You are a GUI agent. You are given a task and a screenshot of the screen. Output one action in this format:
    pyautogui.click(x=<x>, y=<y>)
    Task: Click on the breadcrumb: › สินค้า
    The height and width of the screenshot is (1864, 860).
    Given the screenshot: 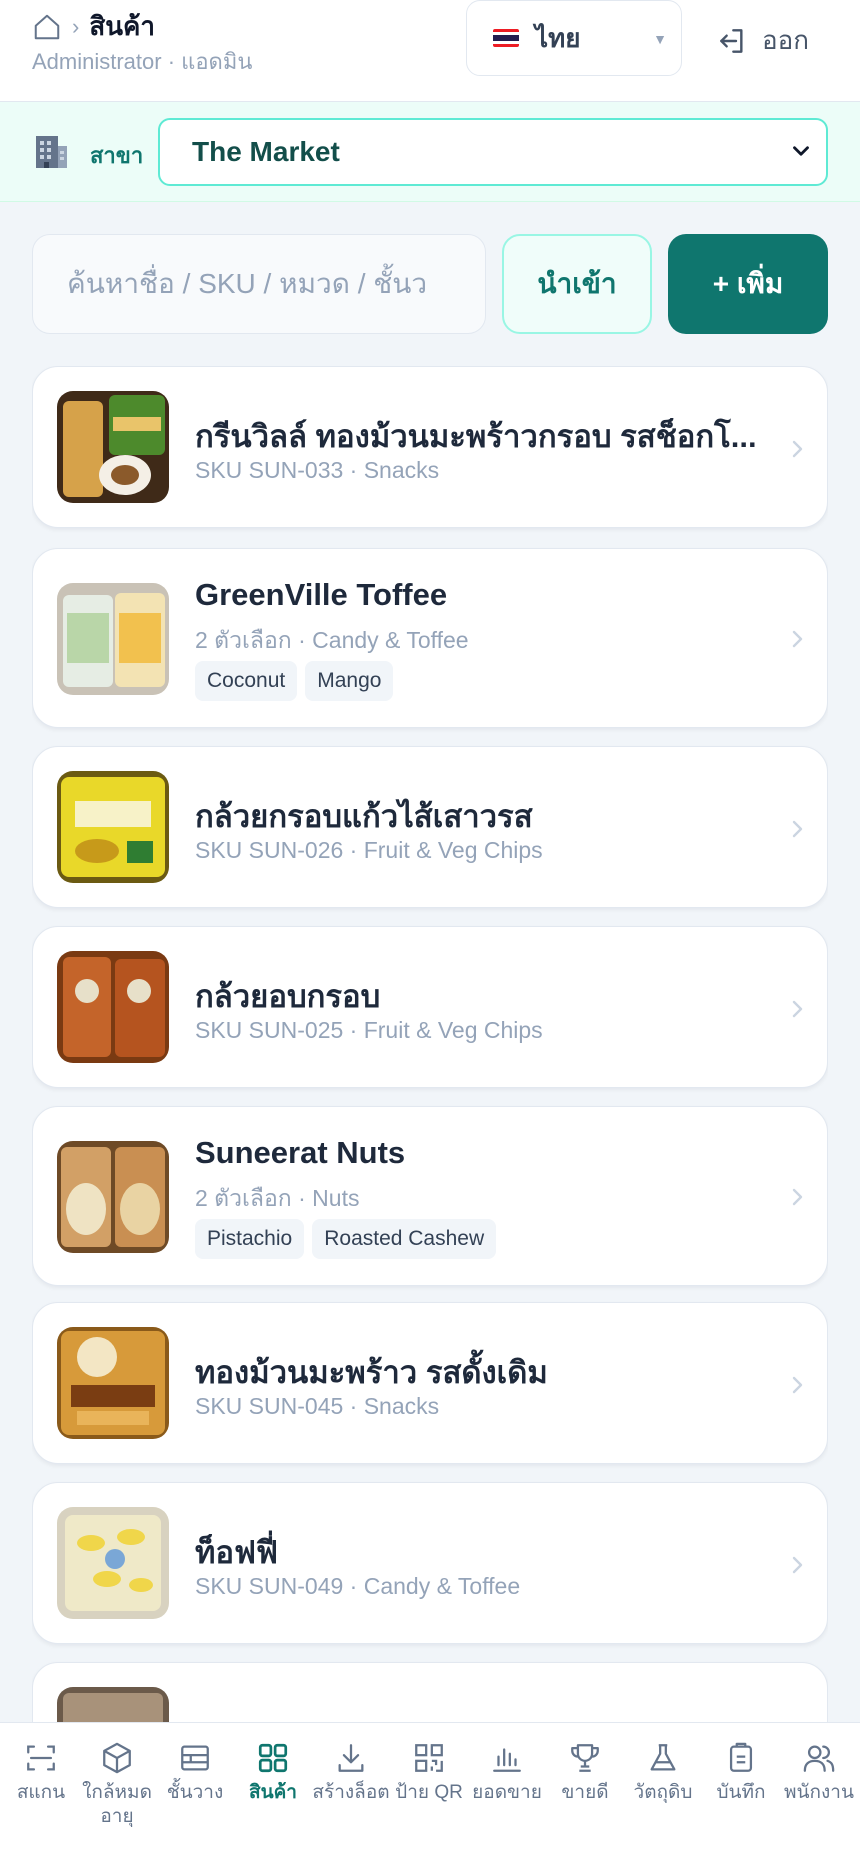 What is the action you would take?
    pyautogui.click(x=93, y=26)
    